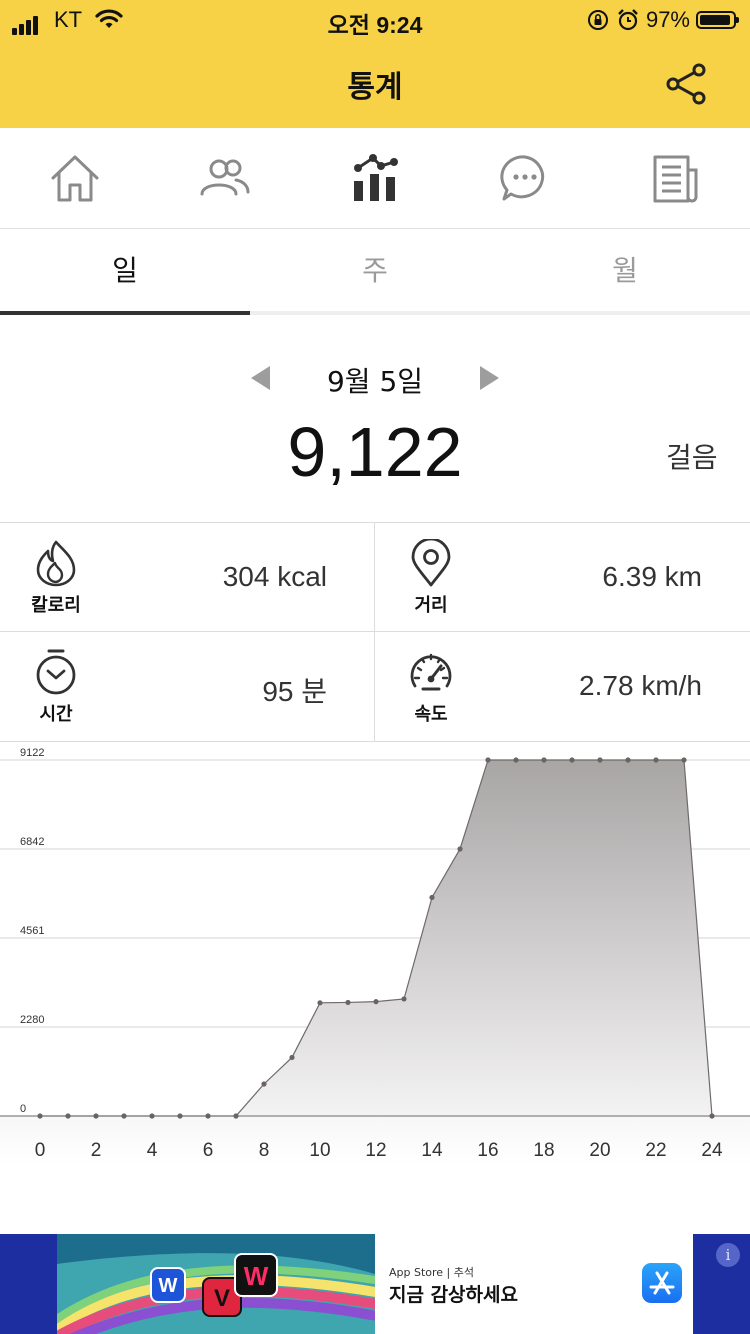  I want to click on x-tick-label: 10, so click(319, 1150).